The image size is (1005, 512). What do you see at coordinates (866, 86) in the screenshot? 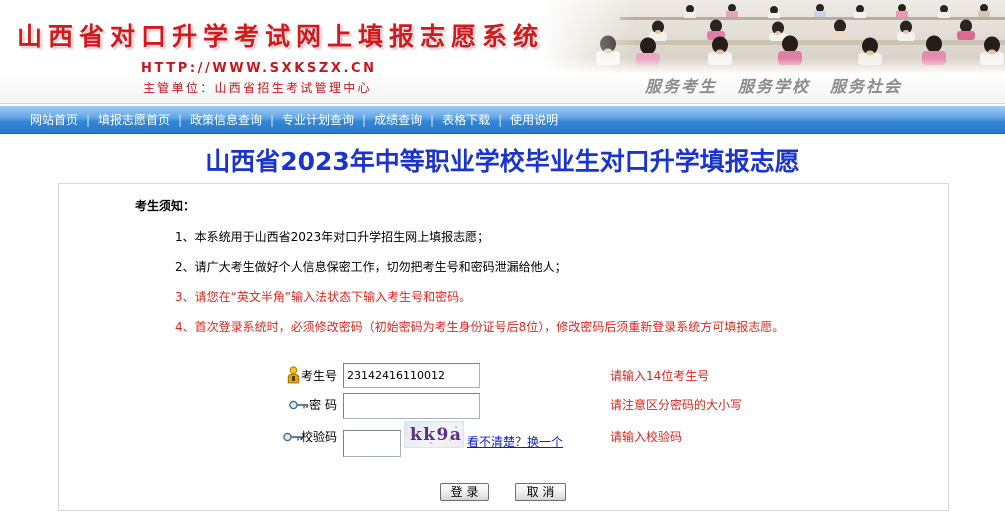
I see `slogan-serve-society: 服务社会` at bounding box center [866, 86].